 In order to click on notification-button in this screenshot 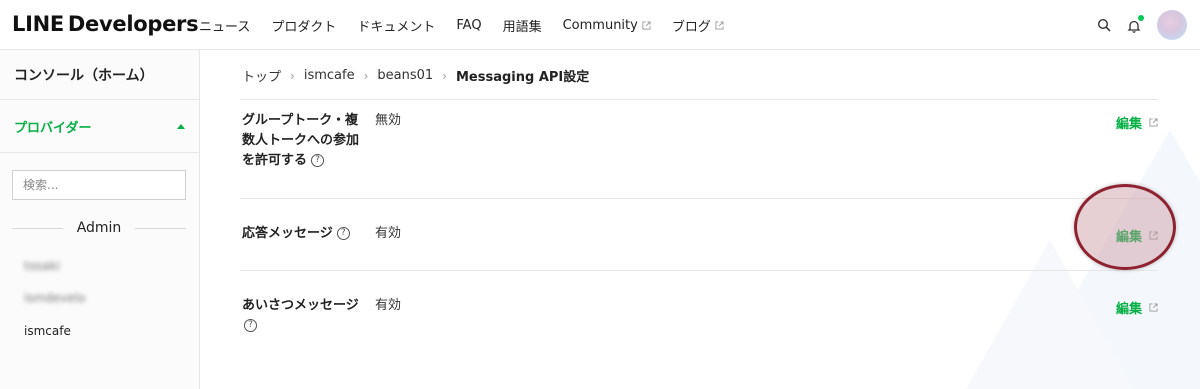, I will do `click(1135, 24)`.